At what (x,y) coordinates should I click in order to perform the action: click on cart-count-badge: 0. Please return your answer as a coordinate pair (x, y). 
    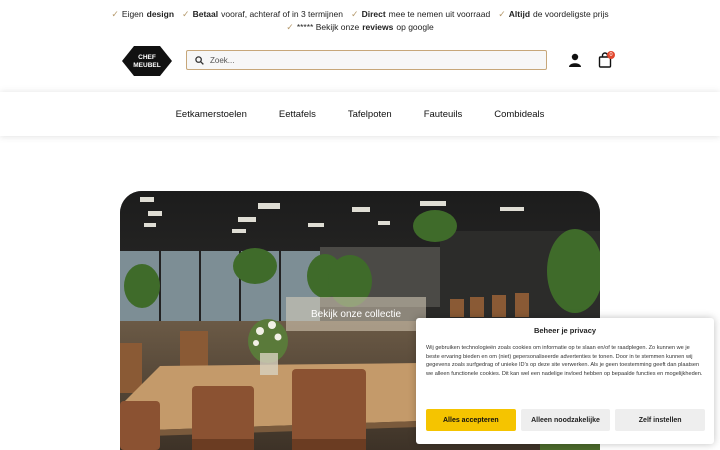
    Looking at the image, I should click on (611, 55).